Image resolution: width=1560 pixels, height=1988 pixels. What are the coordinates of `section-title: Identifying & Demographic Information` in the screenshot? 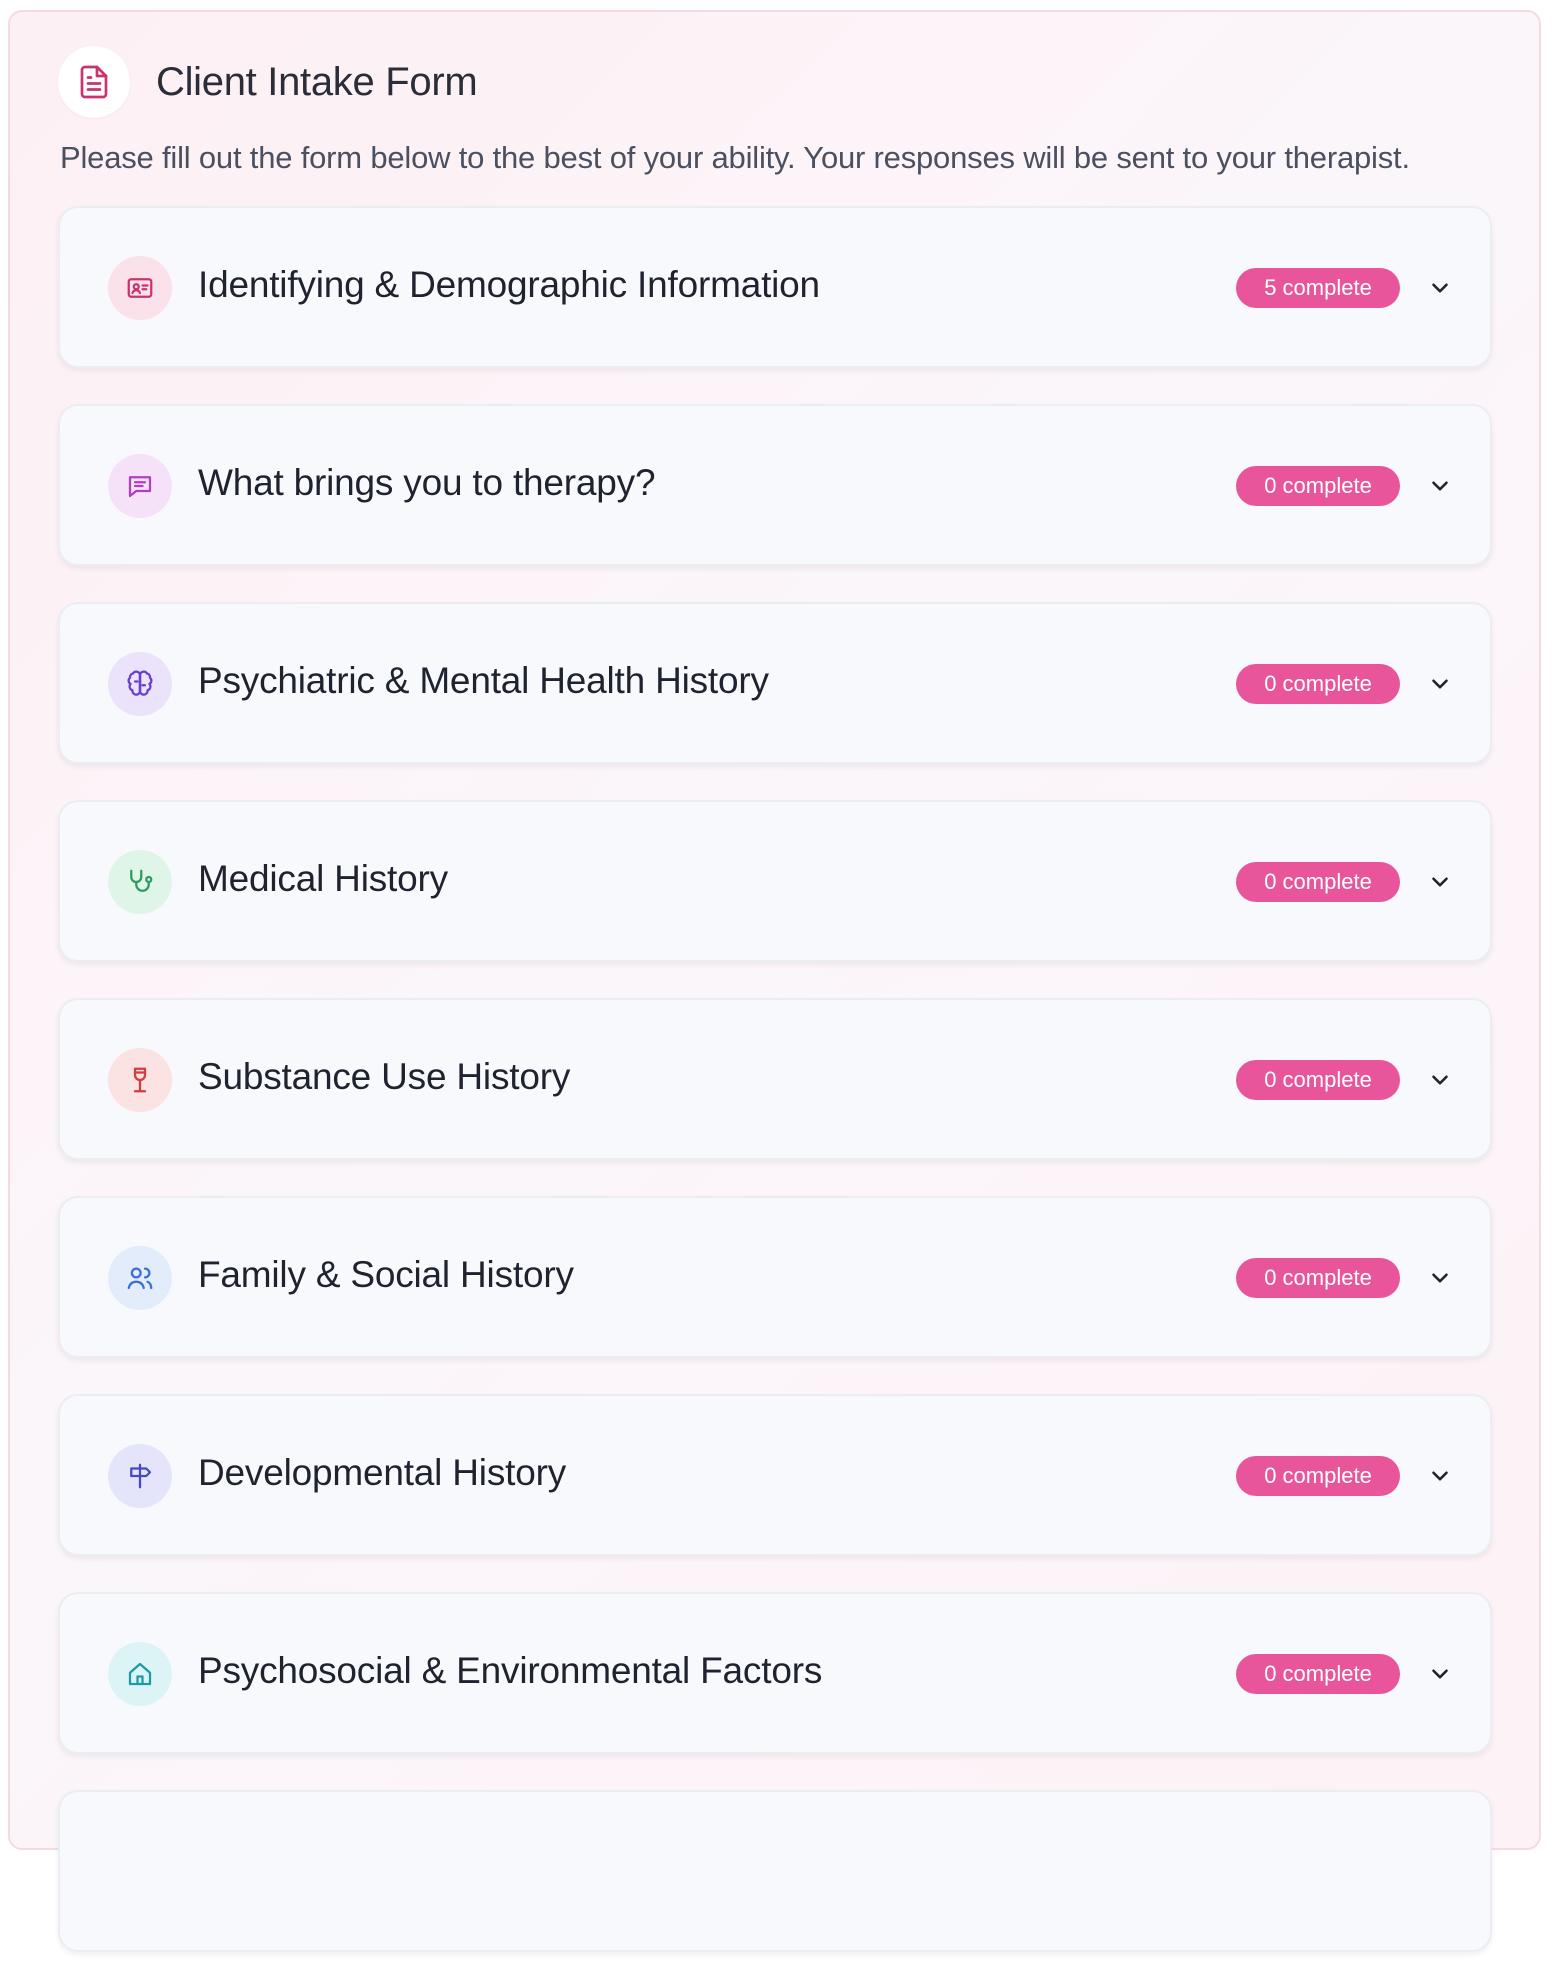 It's located at (509, 284).